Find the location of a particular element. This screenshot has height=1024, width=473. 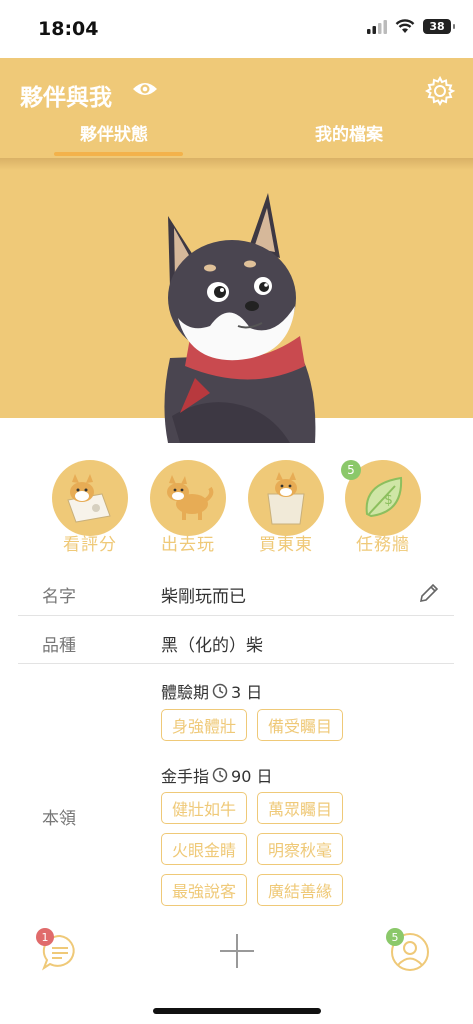

action-task-wall: $ 5 任務牆 is located at coordinates (381, 507).